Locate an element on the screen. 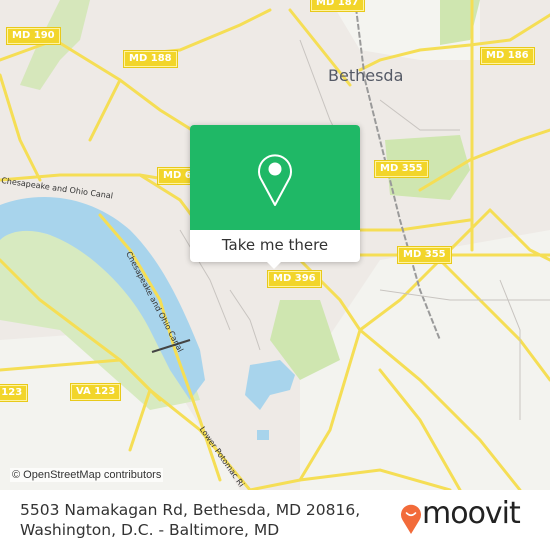 Image resolution: width=550 pixels, height=550 pixels. map-pin-icon is located at coordinates (275, 180).